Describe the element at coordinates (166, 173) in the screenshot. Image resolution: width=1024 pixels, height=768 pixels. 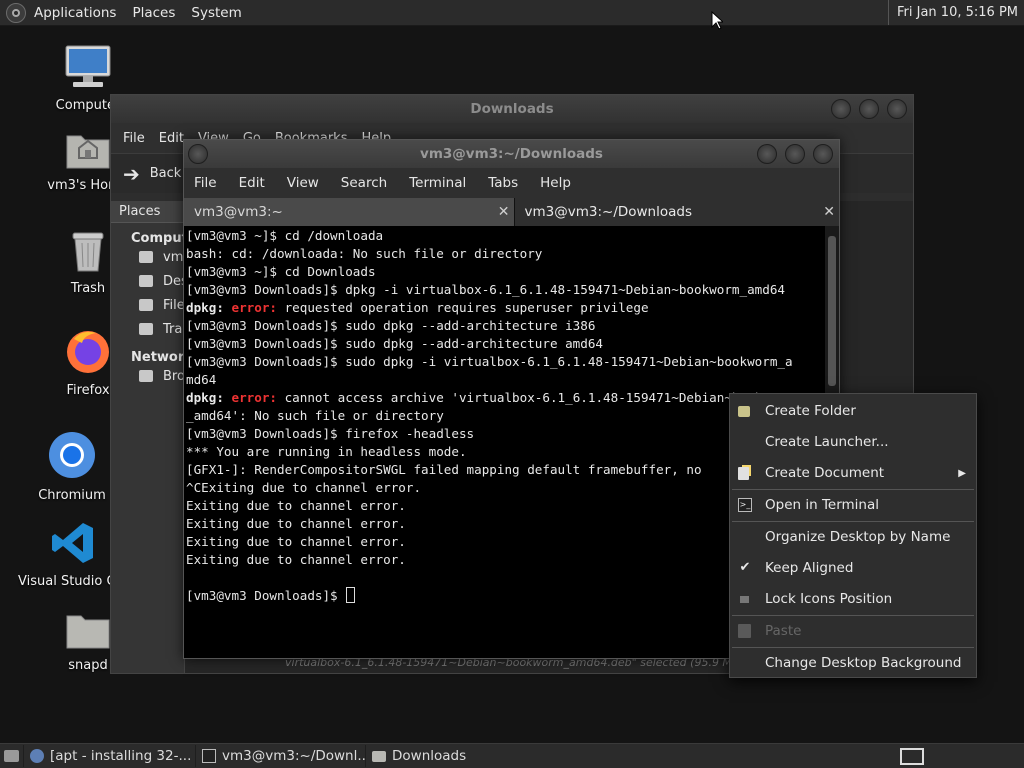
I see `back-button: Back` at that location.